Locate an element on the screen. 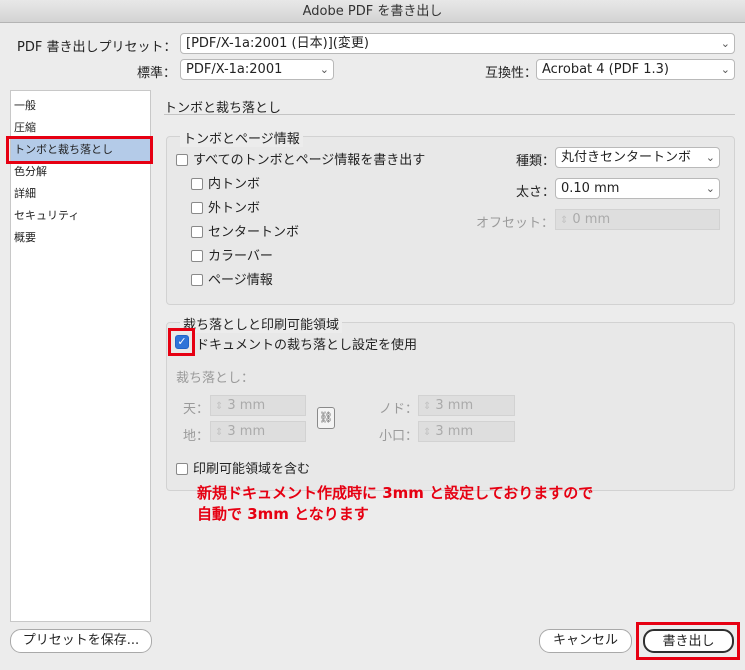  chain-link-icon: ⛓ is located at coordinates (326, 418).